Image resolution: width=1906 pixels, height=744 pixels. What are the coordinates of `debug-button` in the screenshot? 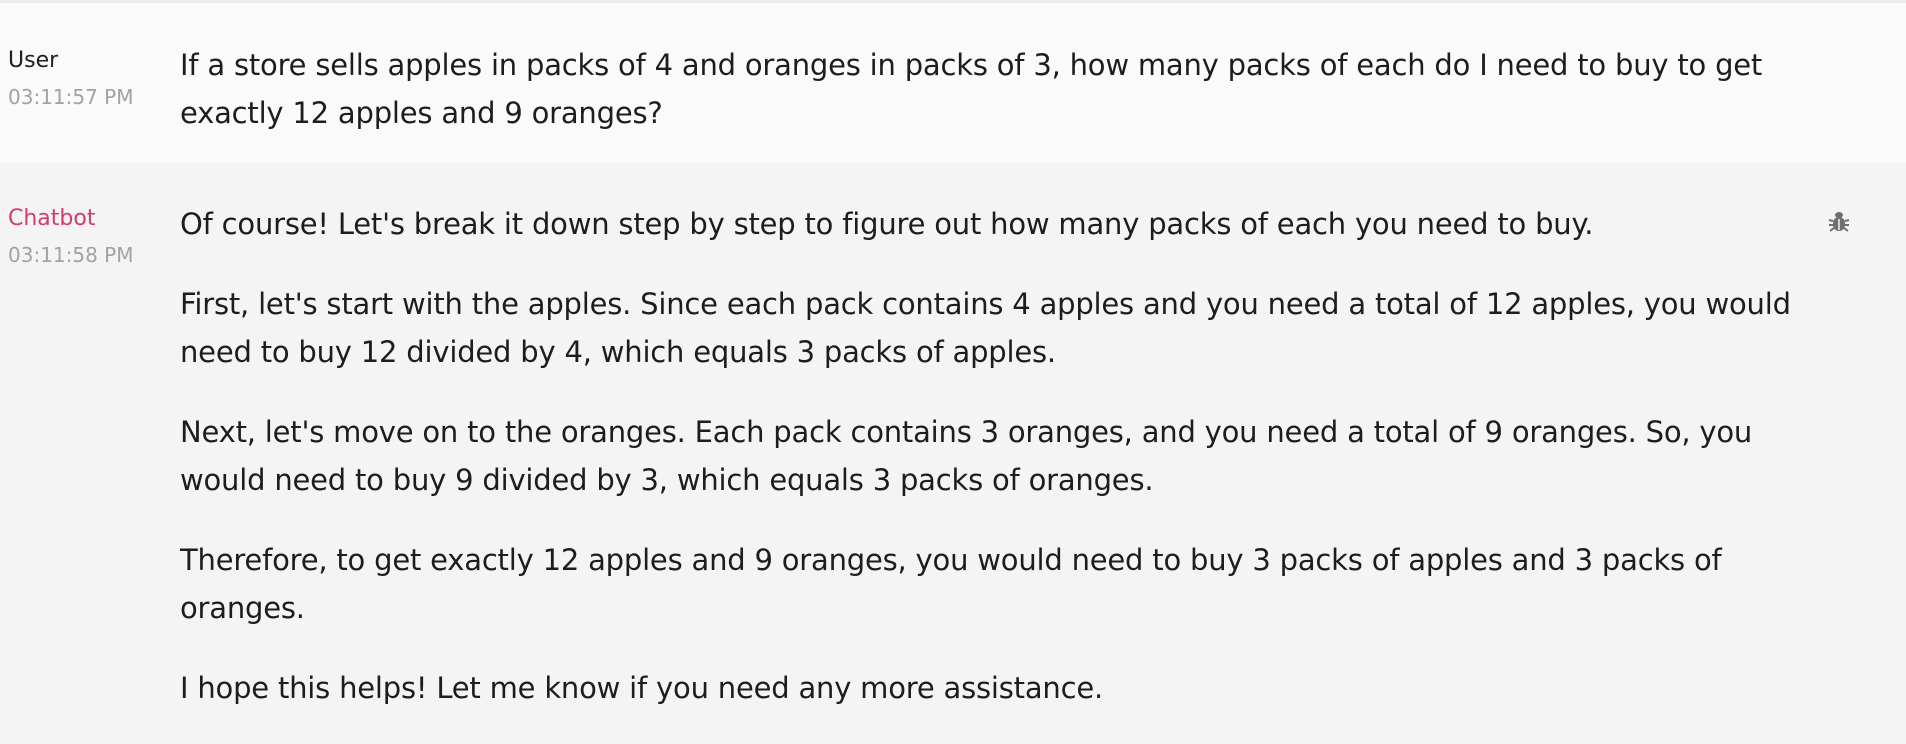 It's located at (1839, 222).